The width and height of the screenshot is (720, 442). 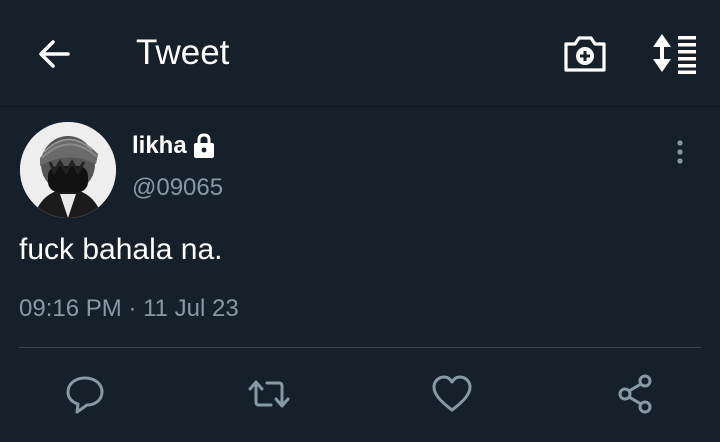 I want to click on like-icon, so click(x=452, y=394).